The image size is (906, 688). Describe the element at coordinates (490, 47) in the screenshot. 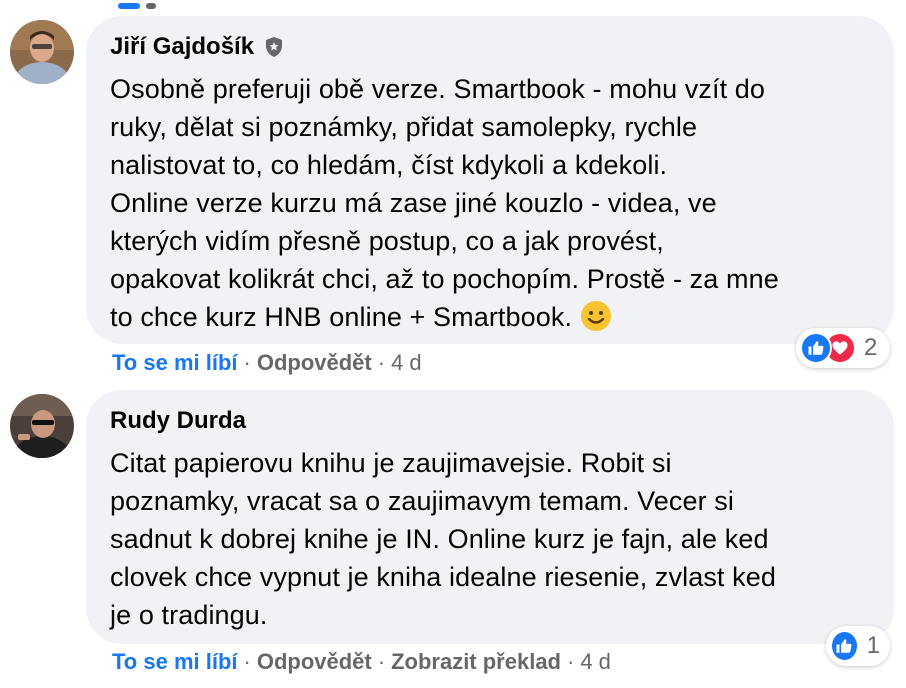

I see `comment-author-1: Jiří Gajdošík` at that location.